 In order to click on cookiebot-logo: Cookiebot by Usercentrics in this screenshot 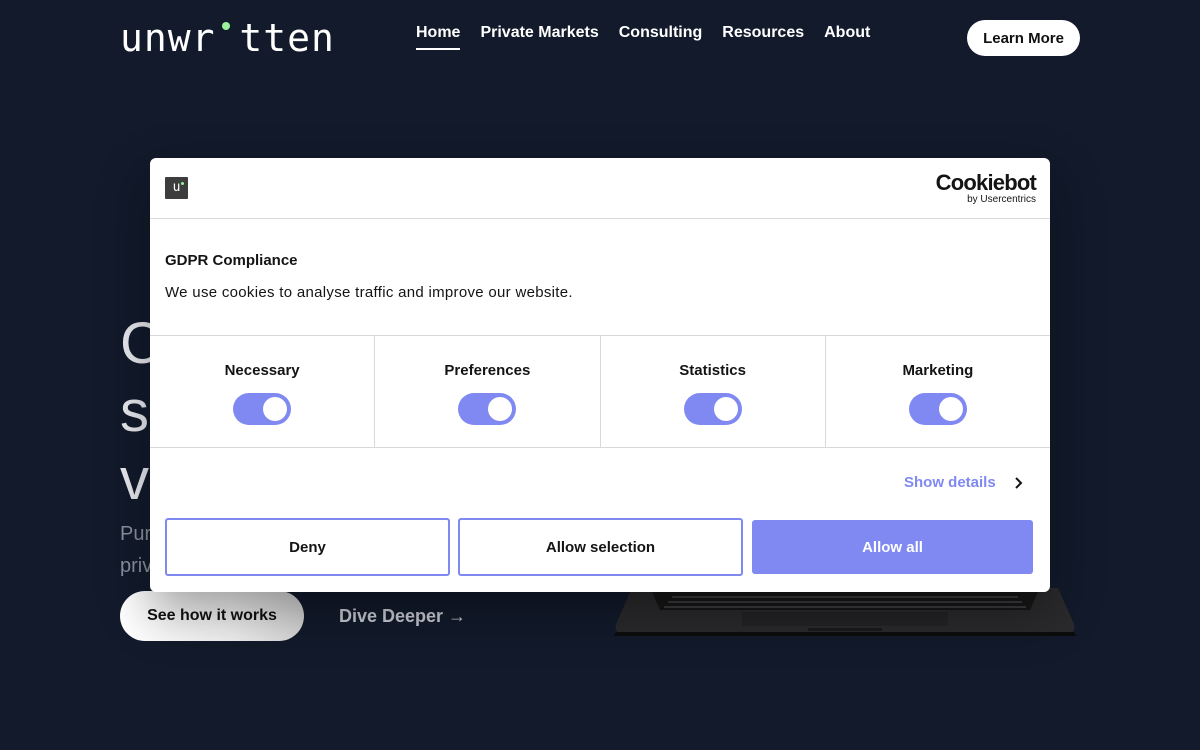, I will do `click(984, 188)`.